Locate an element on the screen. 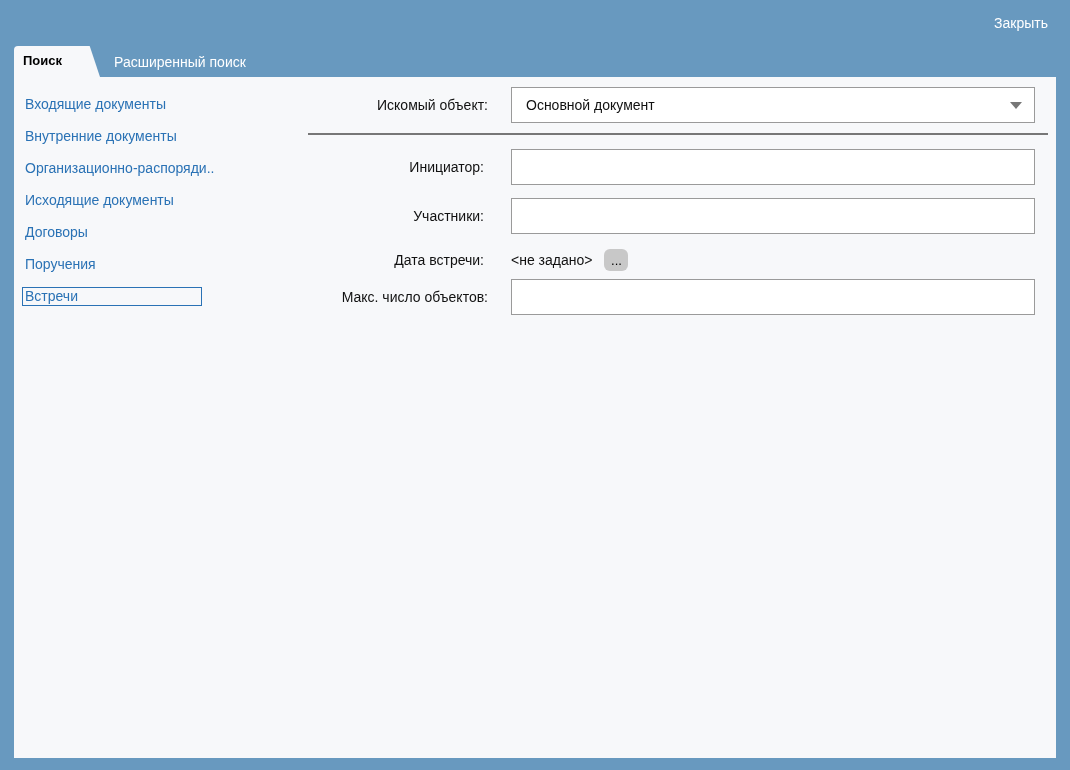 The width and height of the screenshot is (1070, 770). sidebar-item: Организационно-распоряди.. is located at coordinates (120, 168).